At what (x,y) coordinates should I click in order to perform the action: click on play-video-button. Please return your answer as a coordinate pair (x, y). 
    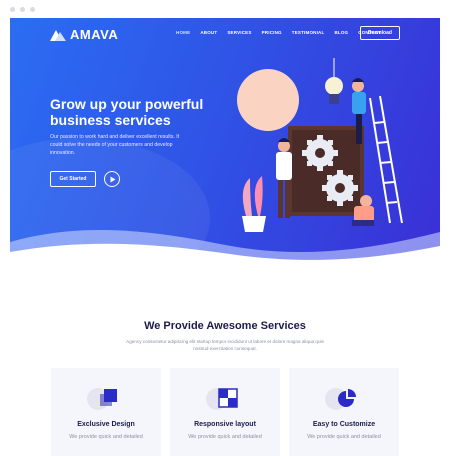
    Looking at the image, I should click on (112, 179).